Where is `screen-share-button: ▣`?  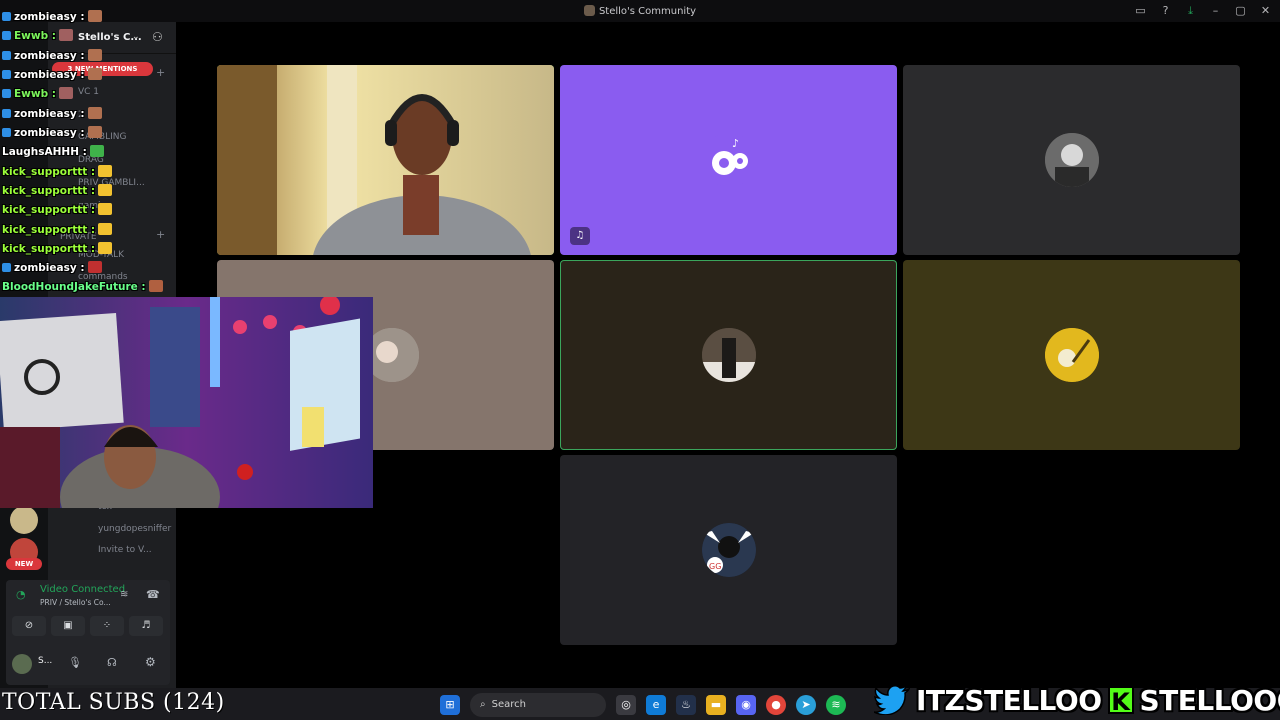 screen-share-button: ▣ is located at coordinates (68, 626).